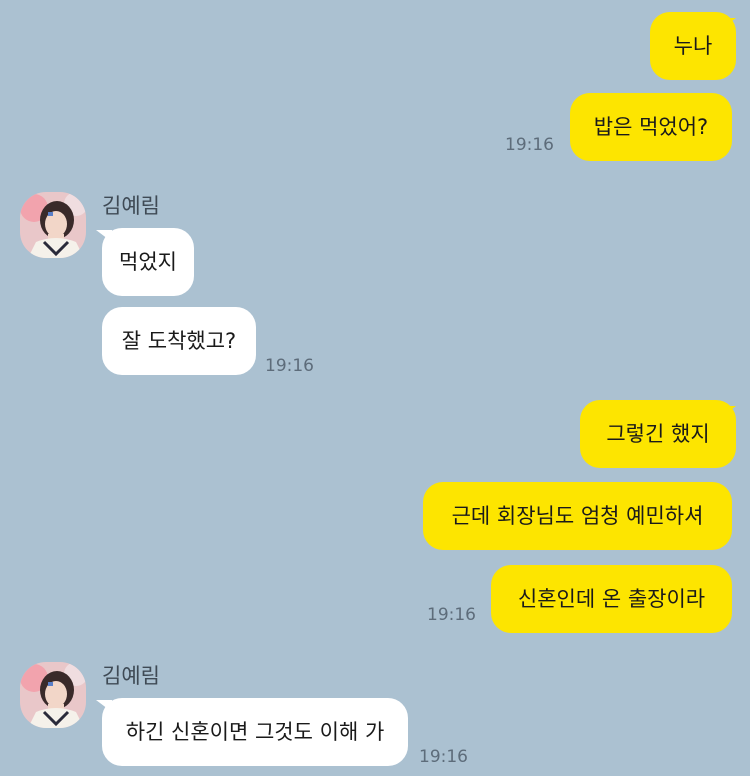 Image resolution: width=750 pixels, height=776 pixels. What do you see at coordinates (651, 127) in the screenshot?
I see `my-message-bubble: 밥은 먹었어?` at bounding box center [651, 127].